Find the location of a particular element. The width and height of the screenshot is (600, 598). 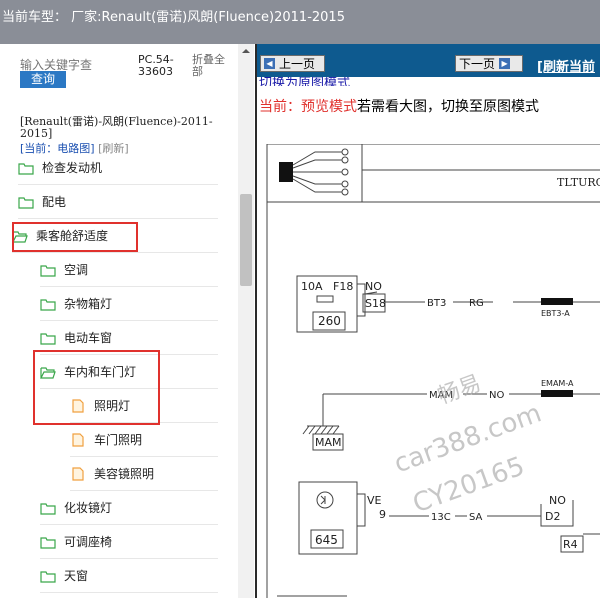

tree-item-label: 空调 is located at coordinates (76, 270).